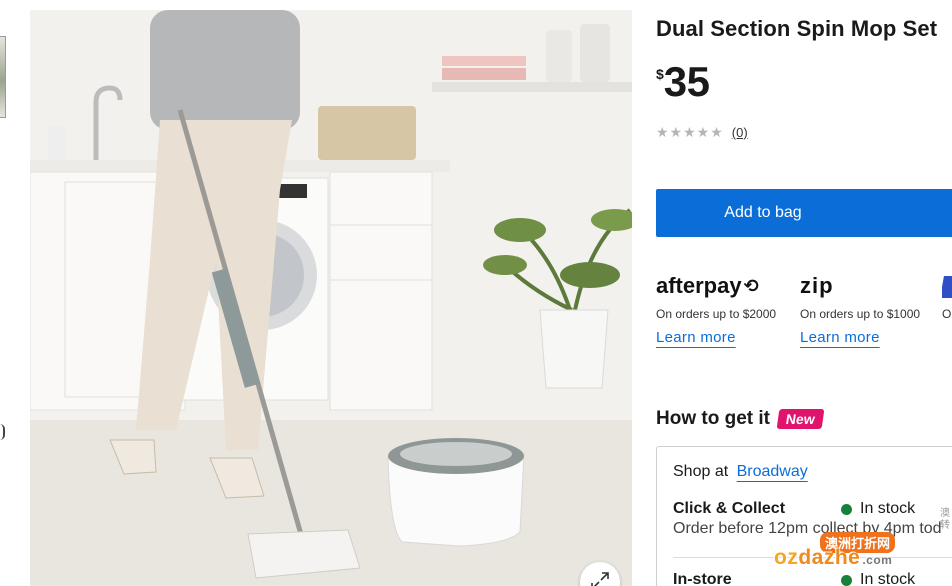 This screenshot has height=586, width=952. Describe the element at coordinates (804, 213) in the screenshot. I see `add-to-bag-button: Add to bag` at that location.